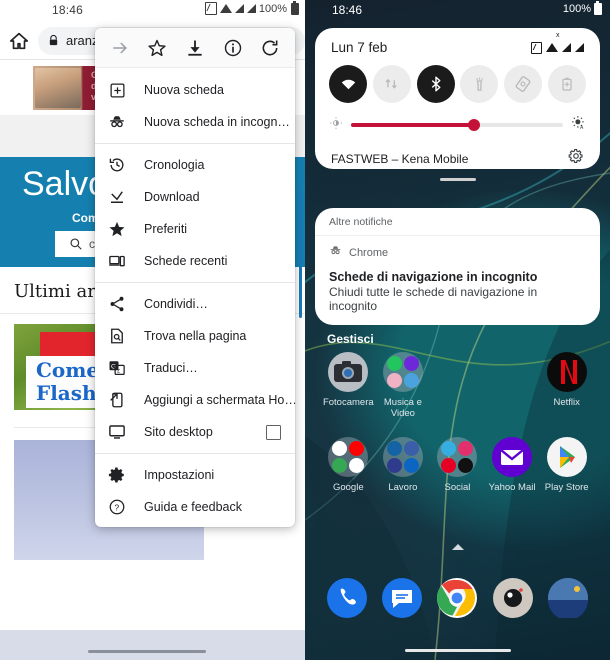 The image size is (610, 660). I want to click on desktop-icon, so click(117, 432).